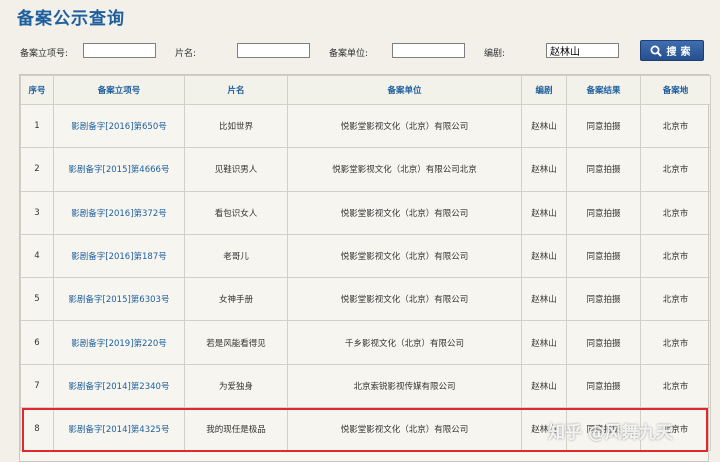 Image resolution: width=720 pixels, height=462 pixels. I want to click on header-location: 备案地, so click(675, 90).